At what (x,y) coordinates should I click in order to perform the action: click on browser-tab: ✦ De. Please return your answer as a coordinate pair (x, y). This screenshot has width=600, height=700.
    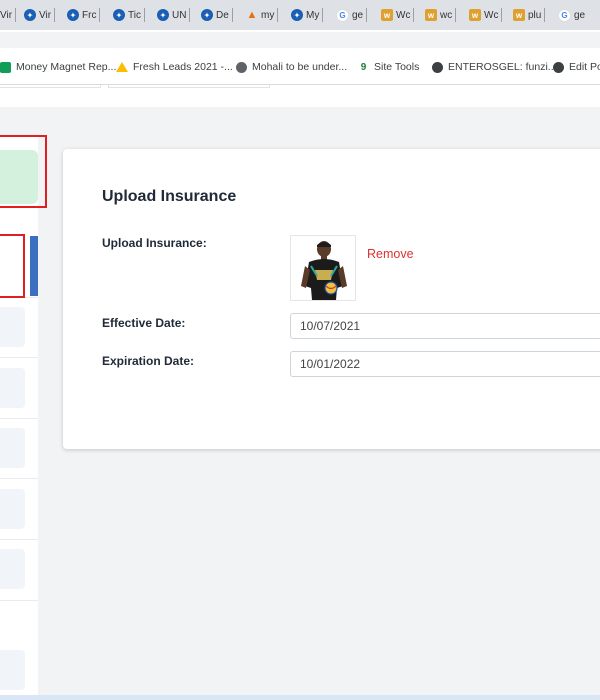
    Looking at the image, I should click on (217, 15).